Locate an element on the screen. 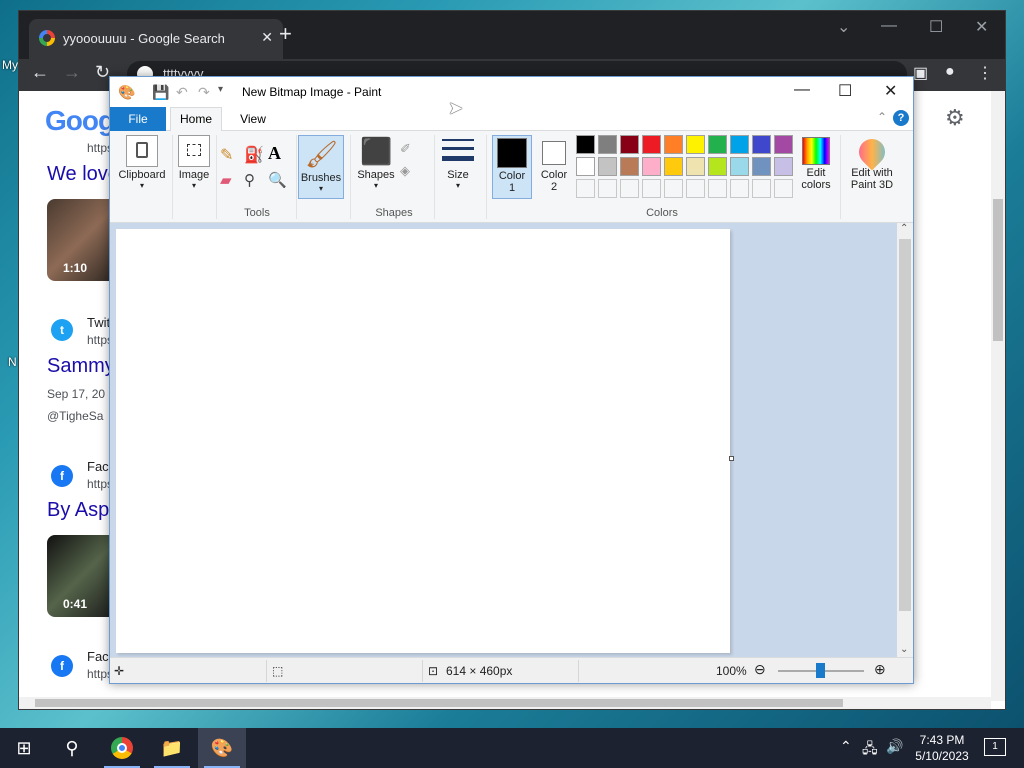  forward-icon: → is located at coordinates (72, 72).